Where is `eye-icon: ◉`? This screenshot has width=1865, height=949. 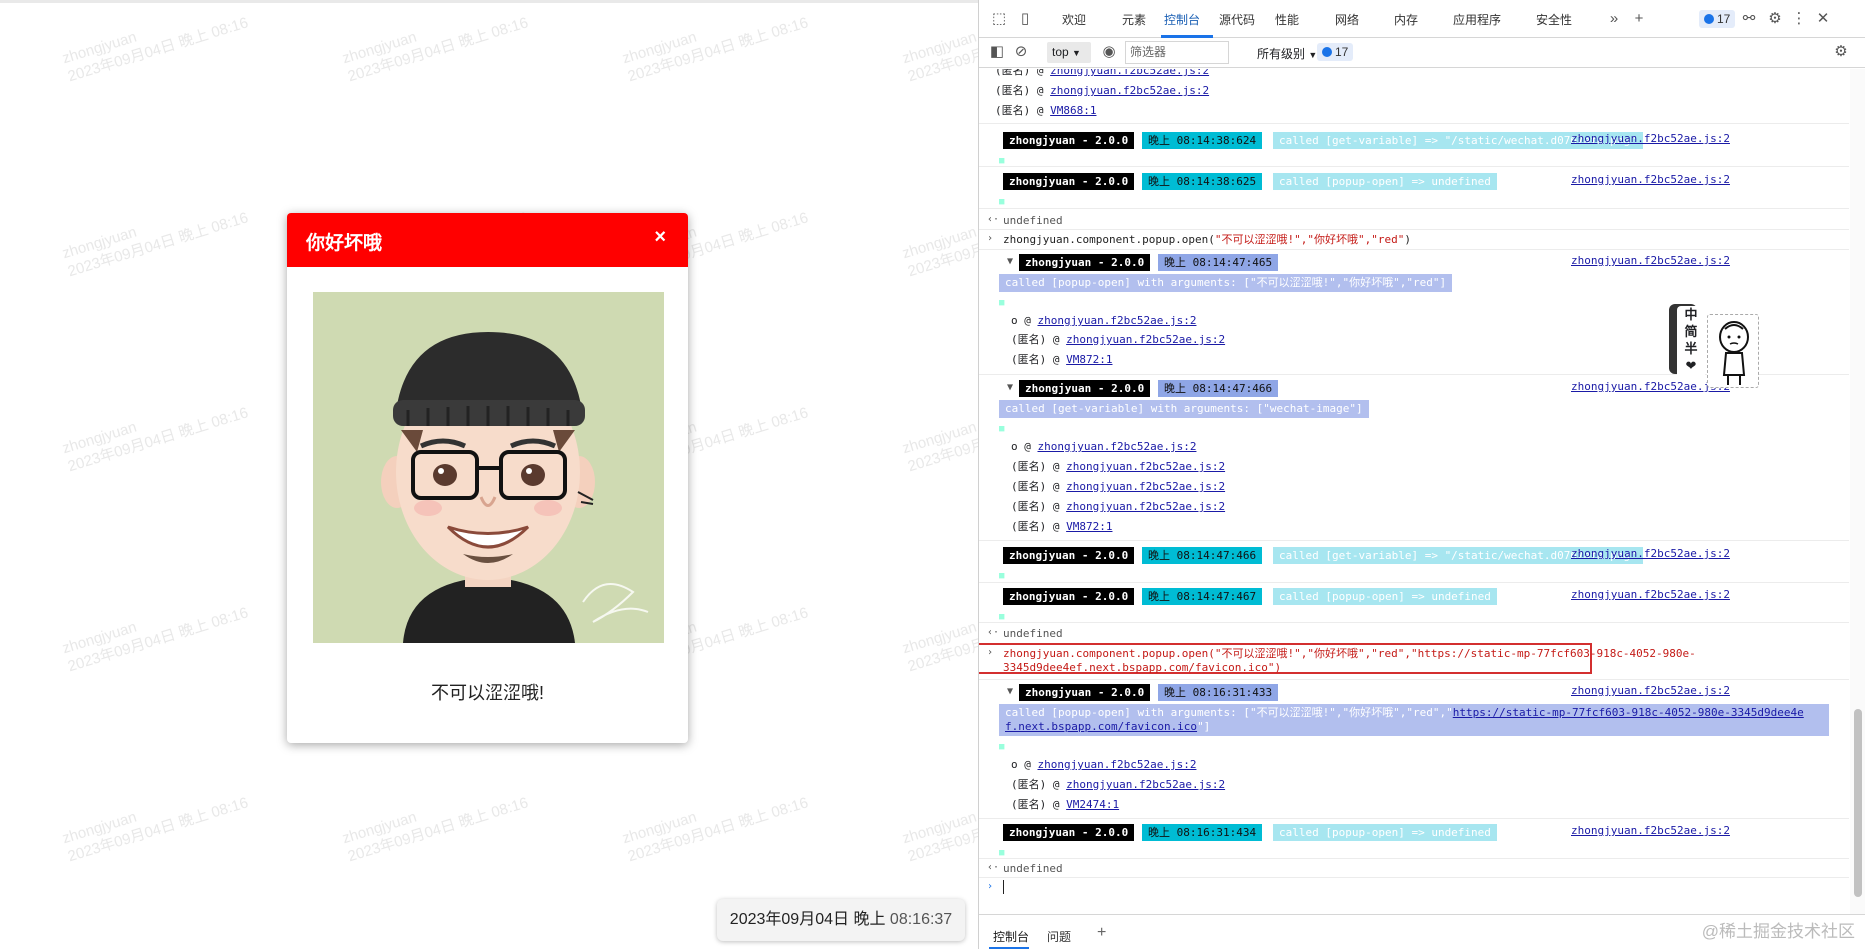
eye-icon: ◉ is located at coordinates (1109, 52).